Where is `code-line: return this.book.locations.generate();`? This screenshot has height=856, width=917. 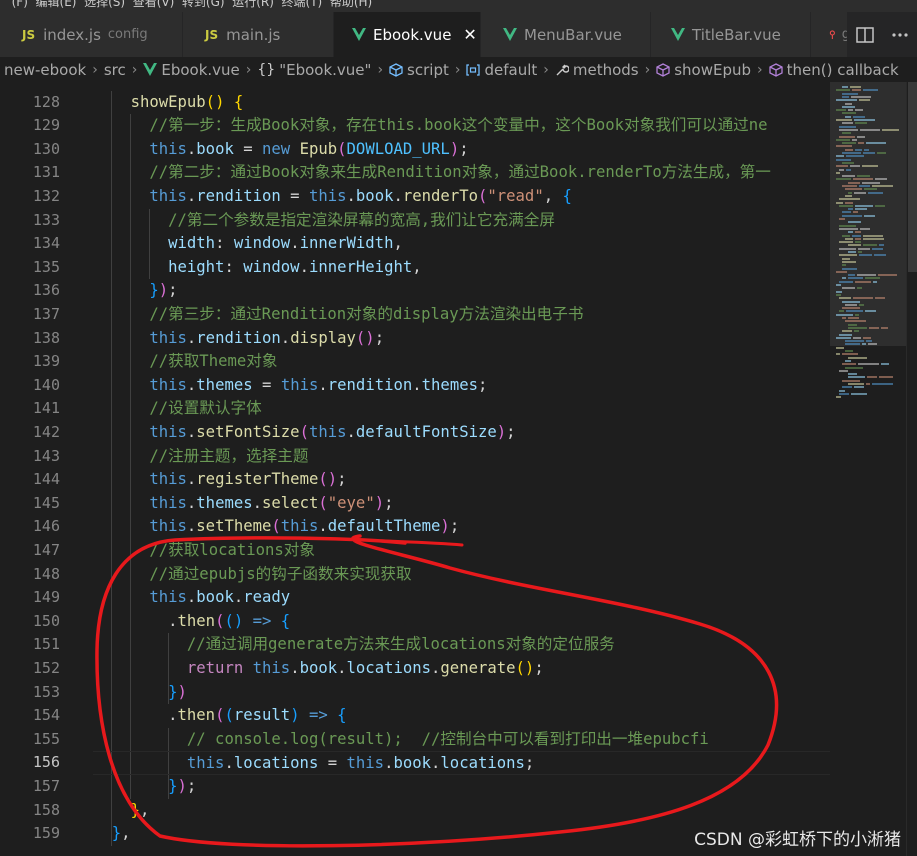 code-line: return this.book.locations.generate(); is located at coordinates (318, 669).